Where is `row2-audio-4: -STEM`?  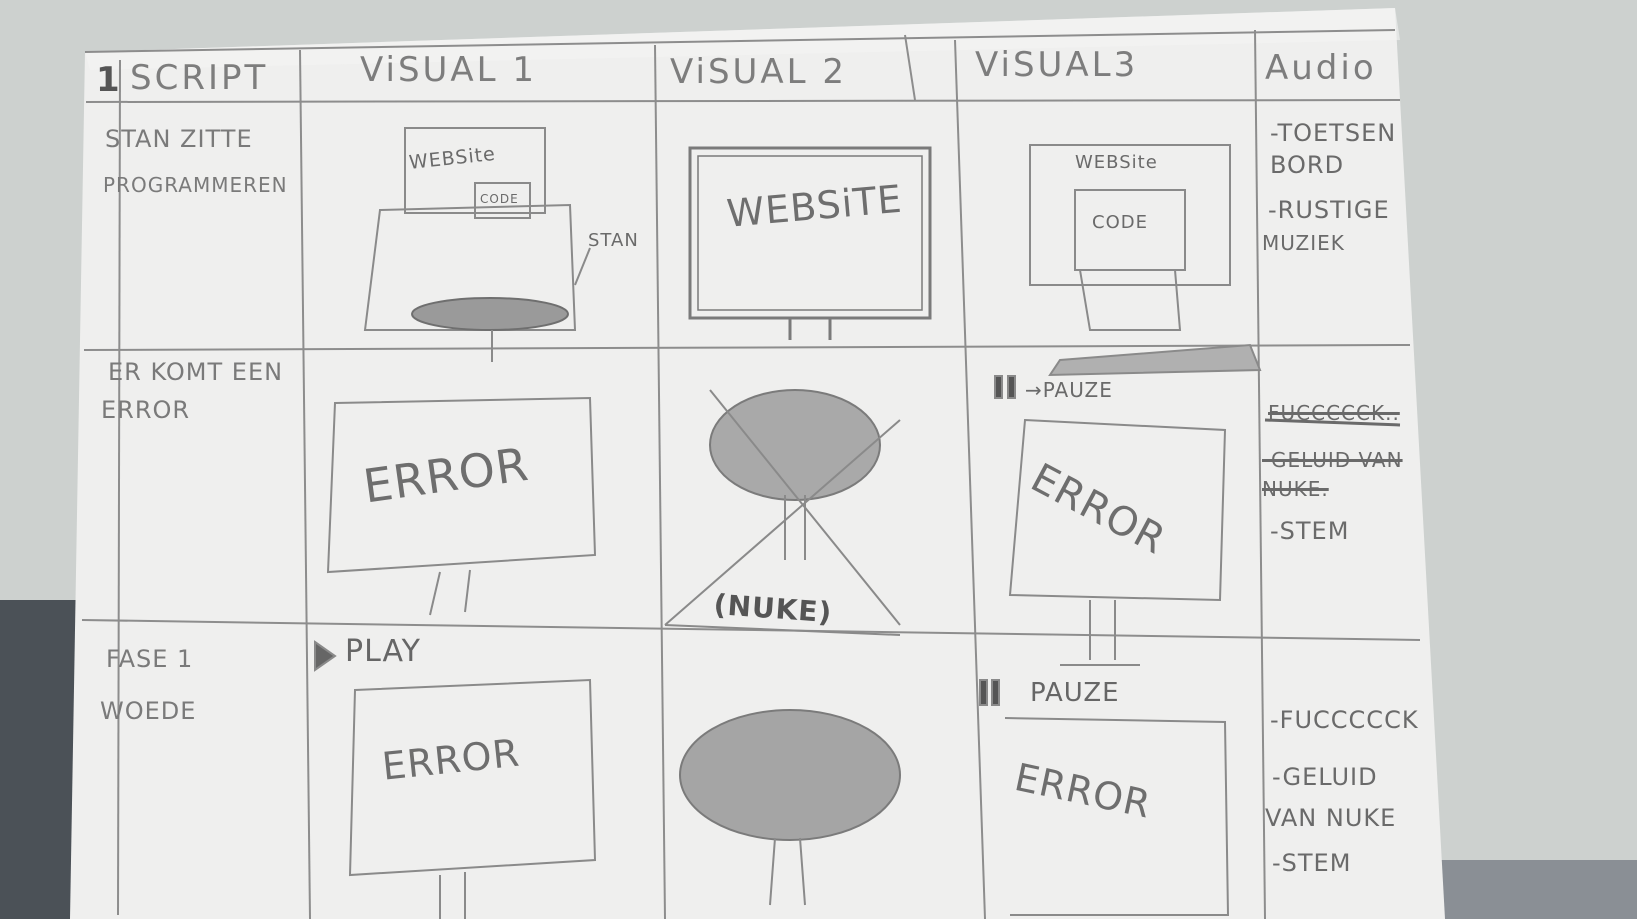 row2-audio-4: -STEM is located at coordinates (1310, 531).